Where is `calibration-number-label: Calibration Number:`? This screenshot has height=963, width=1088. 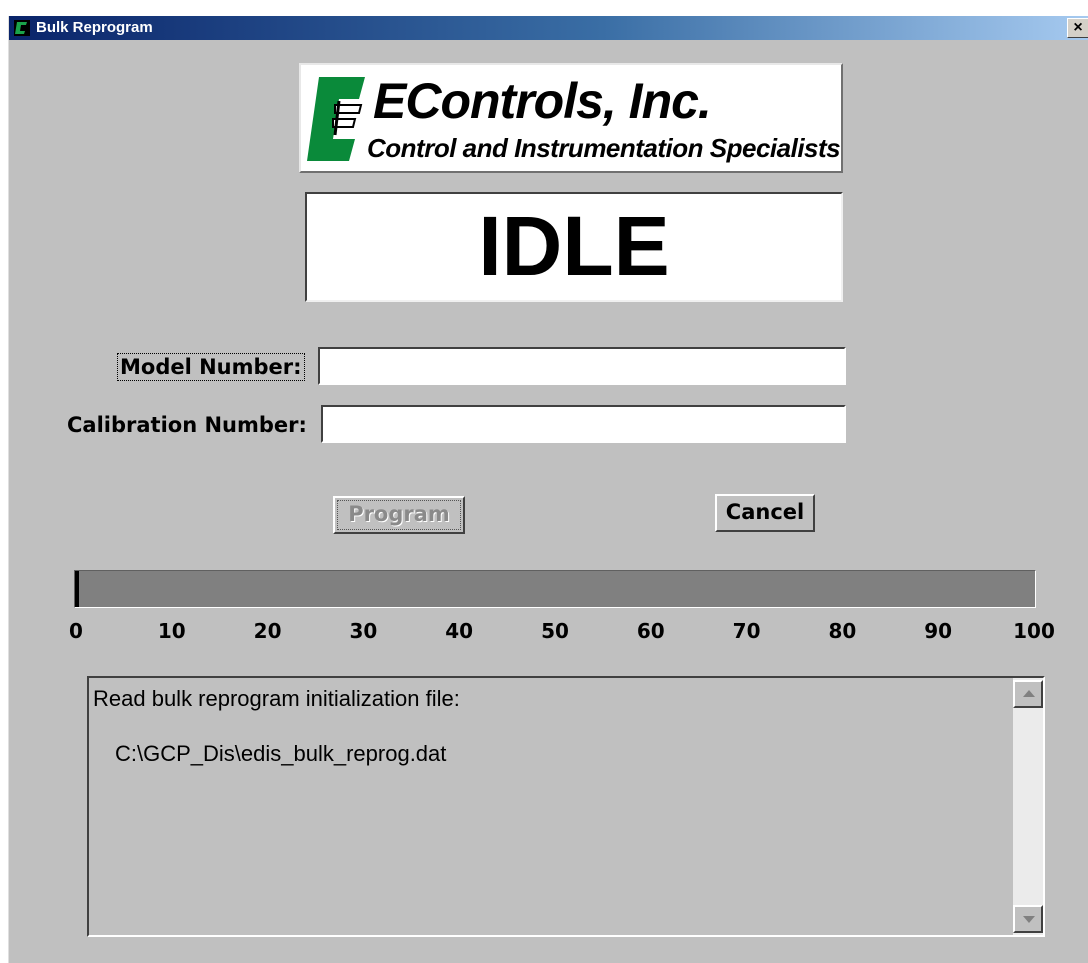
calibration-number-label: Calibration Number: is located at coordinates (187, 425).